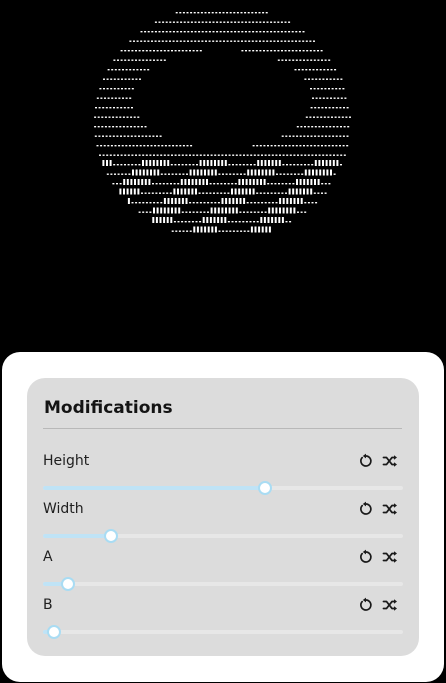 The image size is (446, 683). What do you see at coordinates (223, 632) in the screenshot?
I see `b-slider` at bounding box center [223, 632].